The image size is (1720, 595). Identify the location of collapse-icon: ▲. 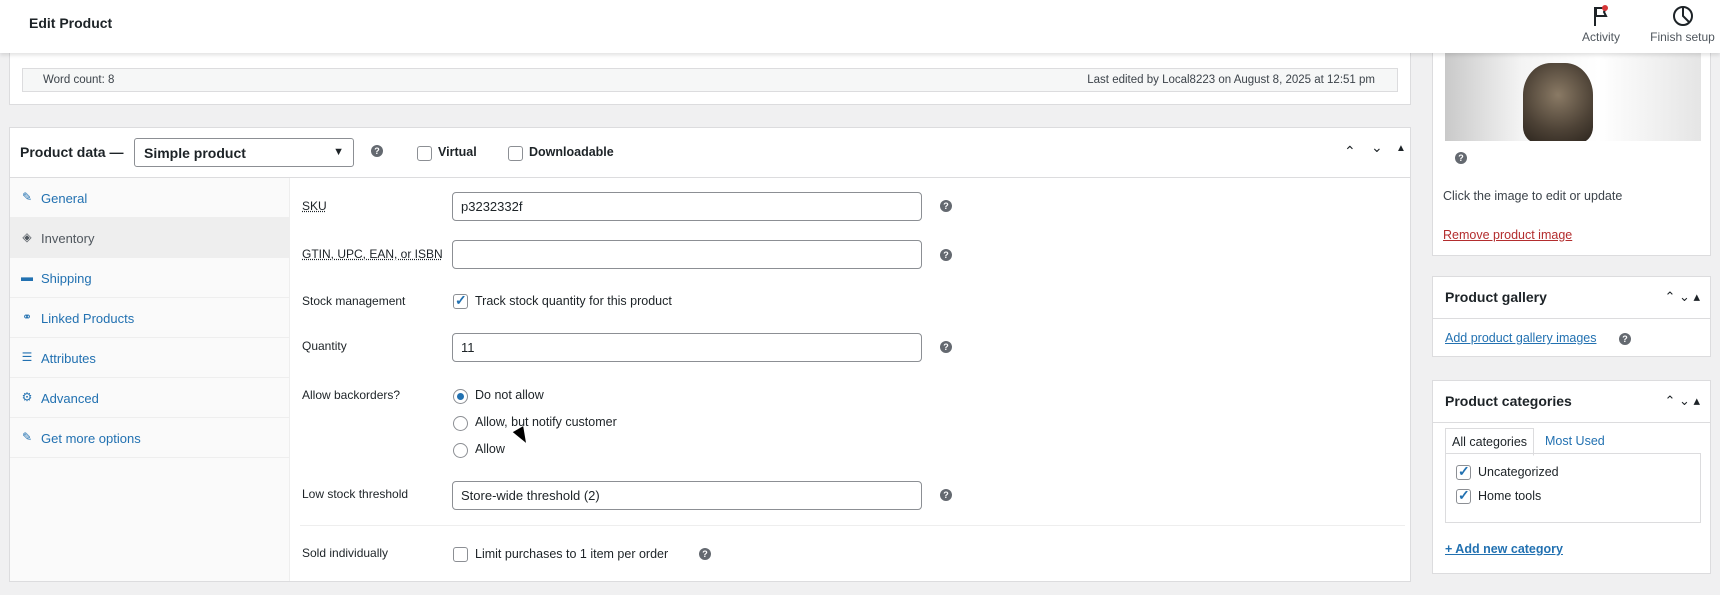
(1401, 148).